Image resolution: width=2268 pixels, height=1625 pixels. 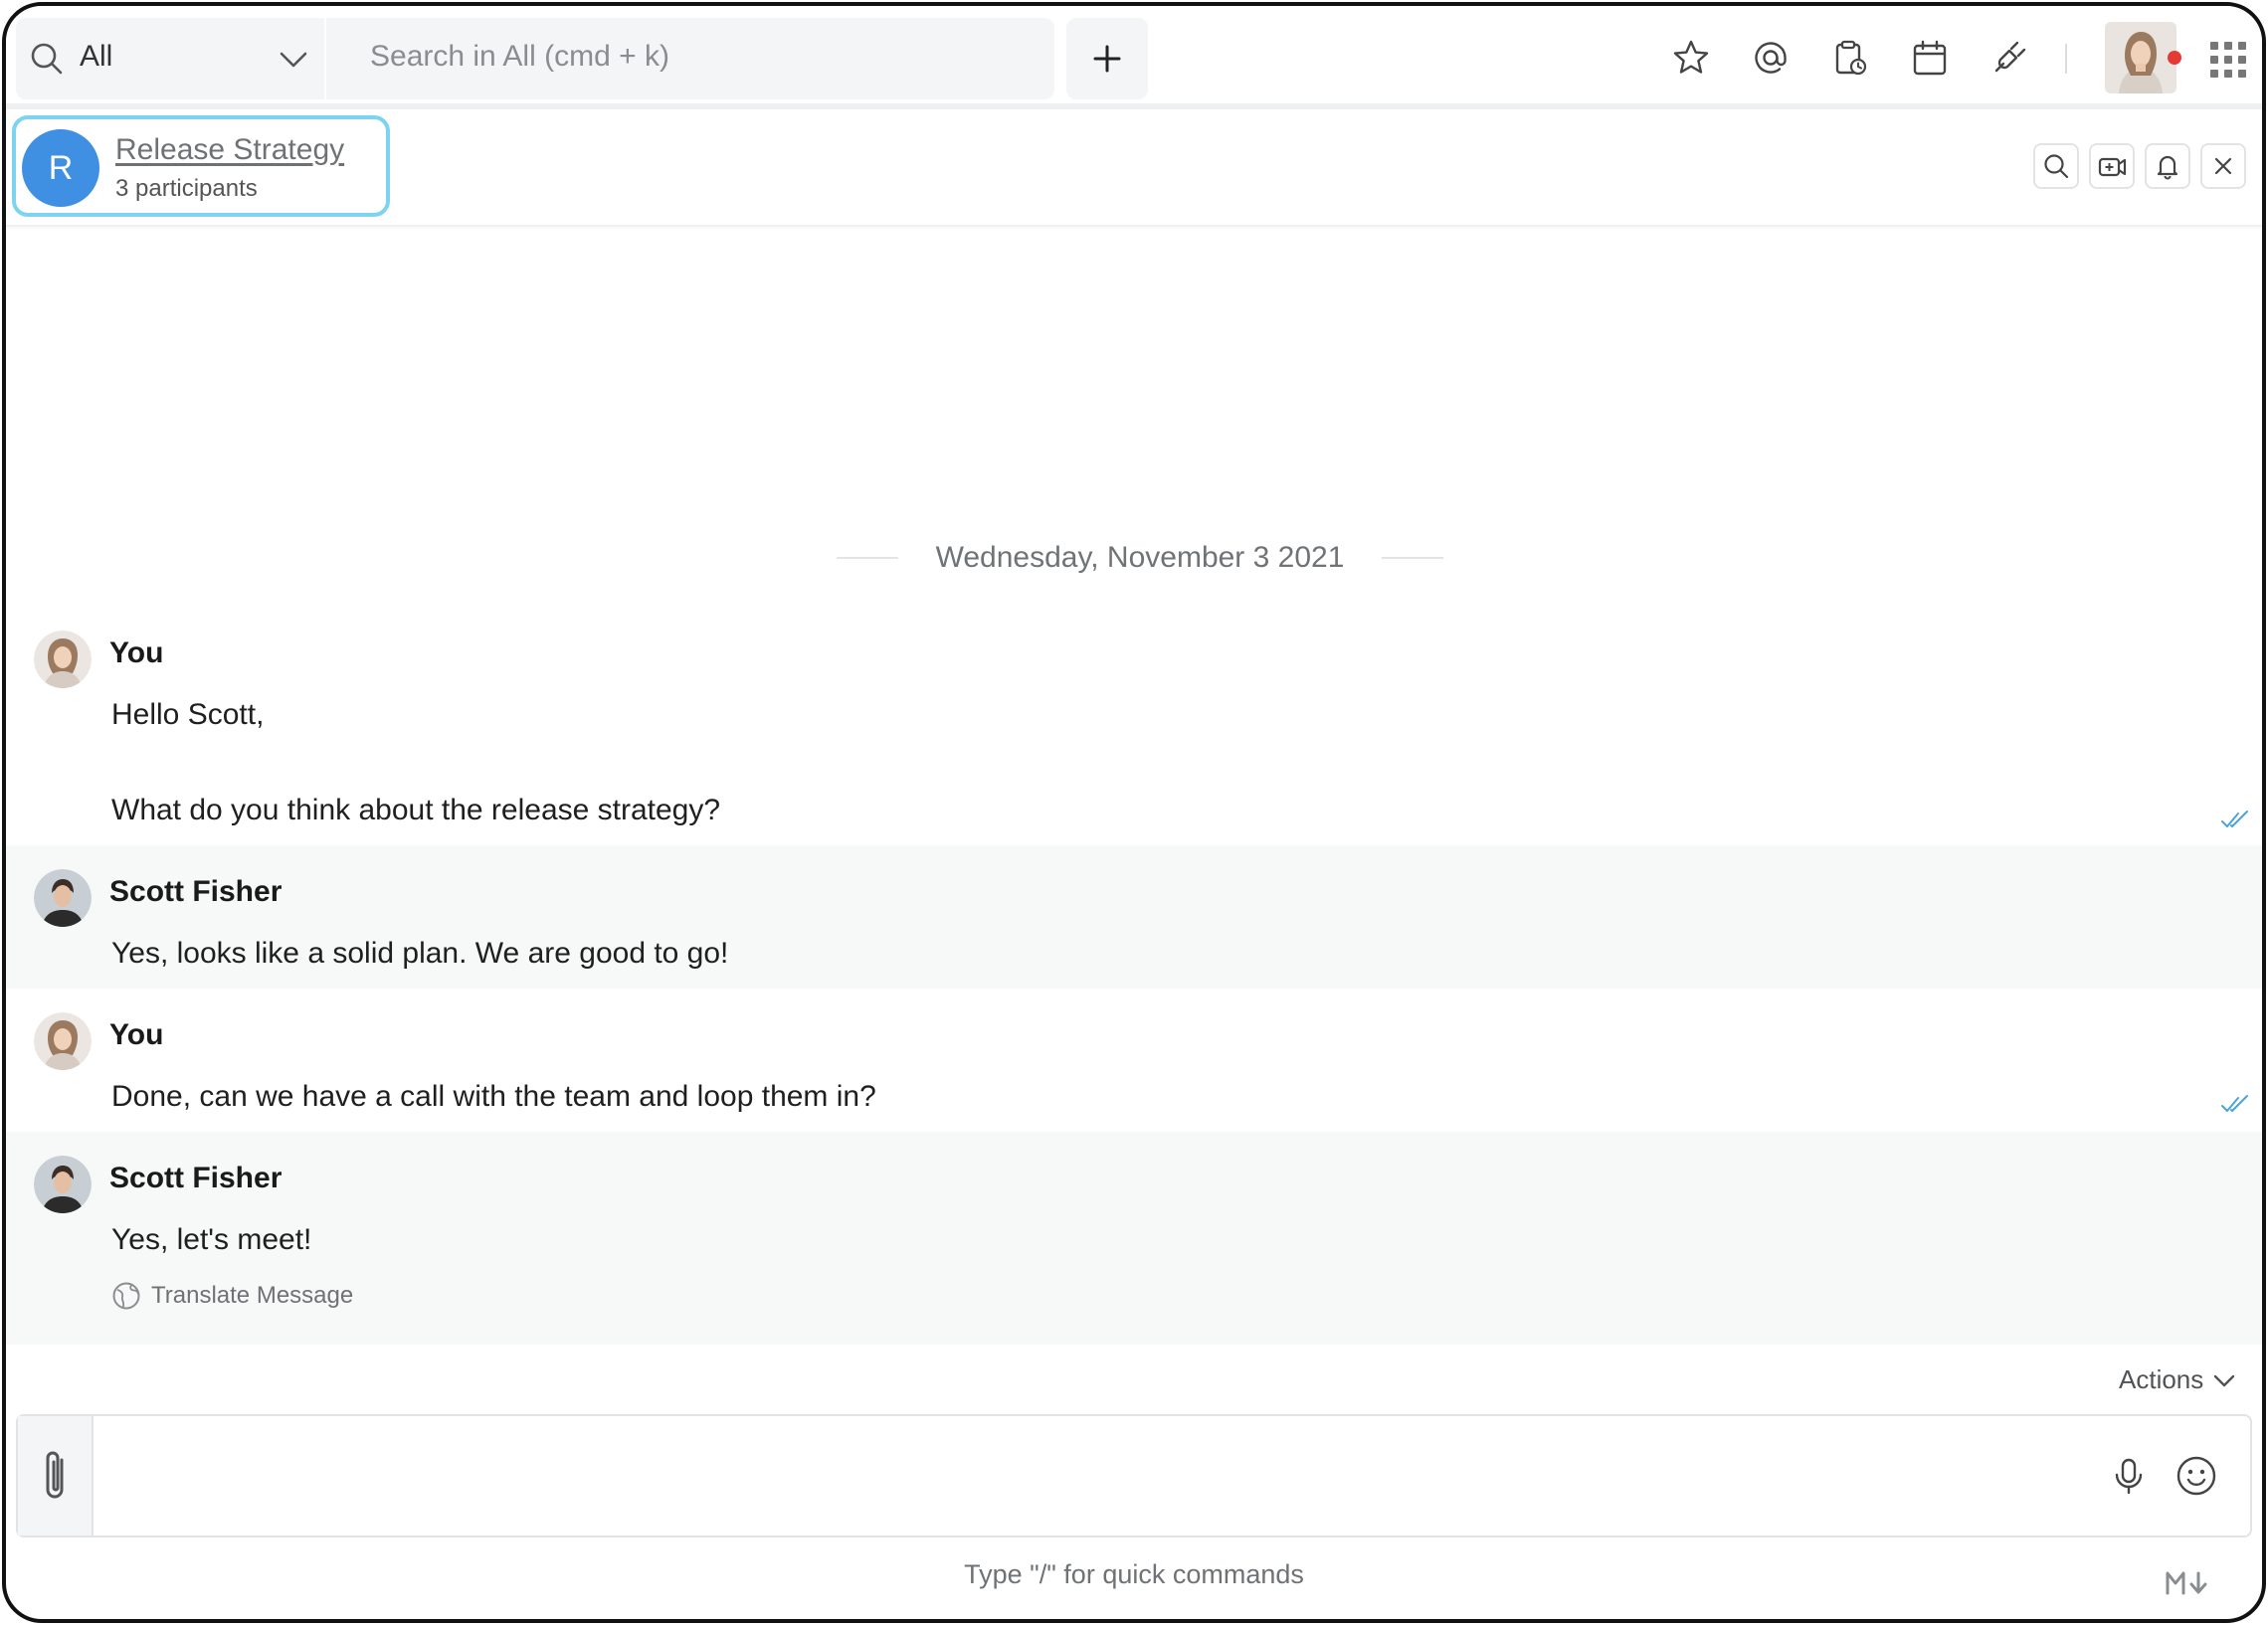 I want to click on translate-message-link: Translate Message, so click(x=232, y=1296).